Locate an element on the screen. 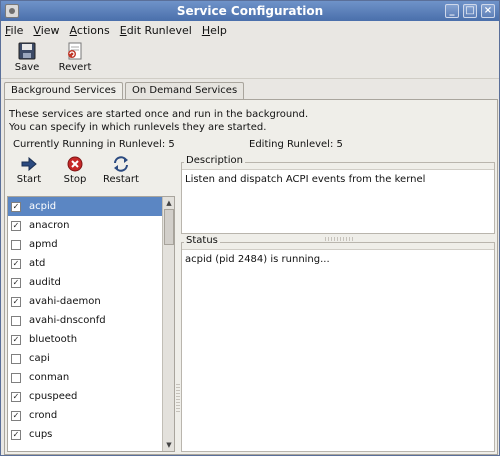 The width and height of the screenshot is (500, 456). service-tabs: Background Services On Demand Services is located at coordinates (125, 91).